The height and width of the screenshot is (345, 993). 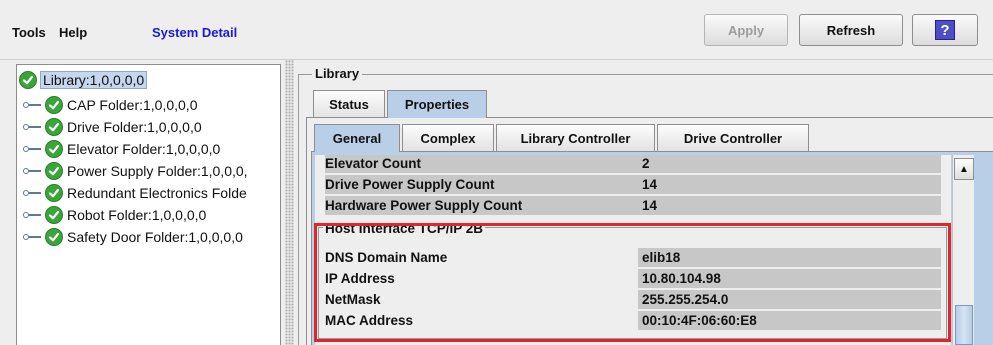 I want to click on tree-node-safety-door-folder: Safety Door Folder:1,0,0,0,0, so click(x=132, y=237).